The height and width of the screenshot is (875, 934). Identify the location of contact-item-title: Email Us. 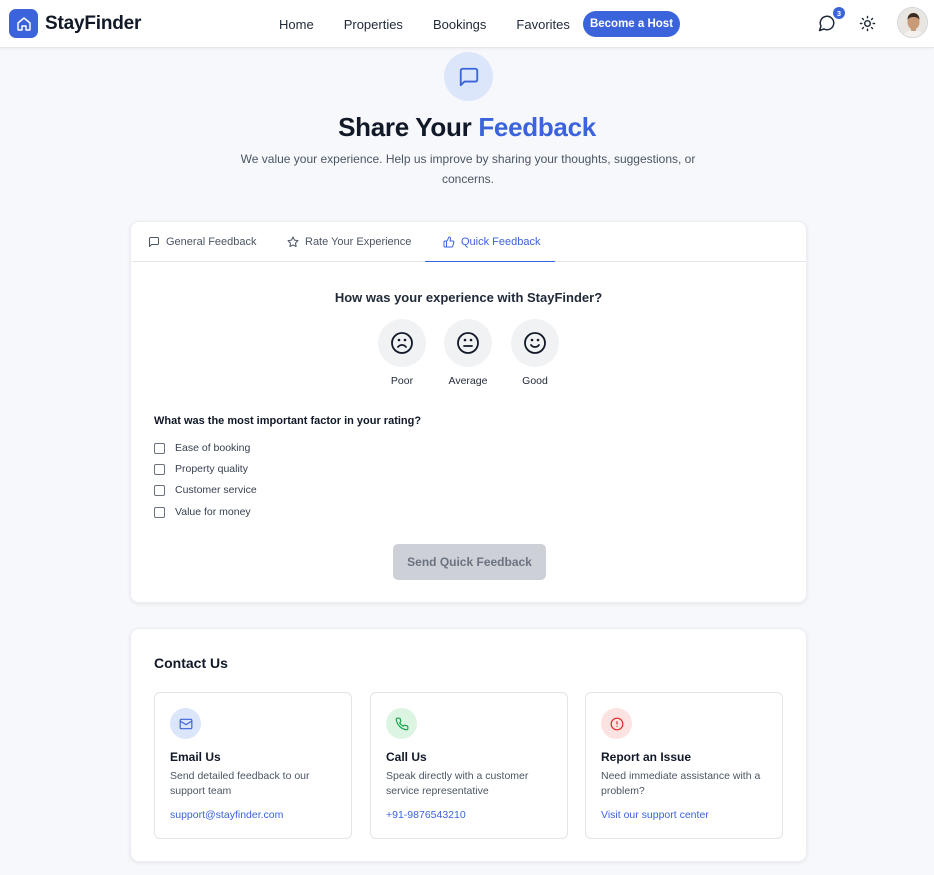
(195, 757).